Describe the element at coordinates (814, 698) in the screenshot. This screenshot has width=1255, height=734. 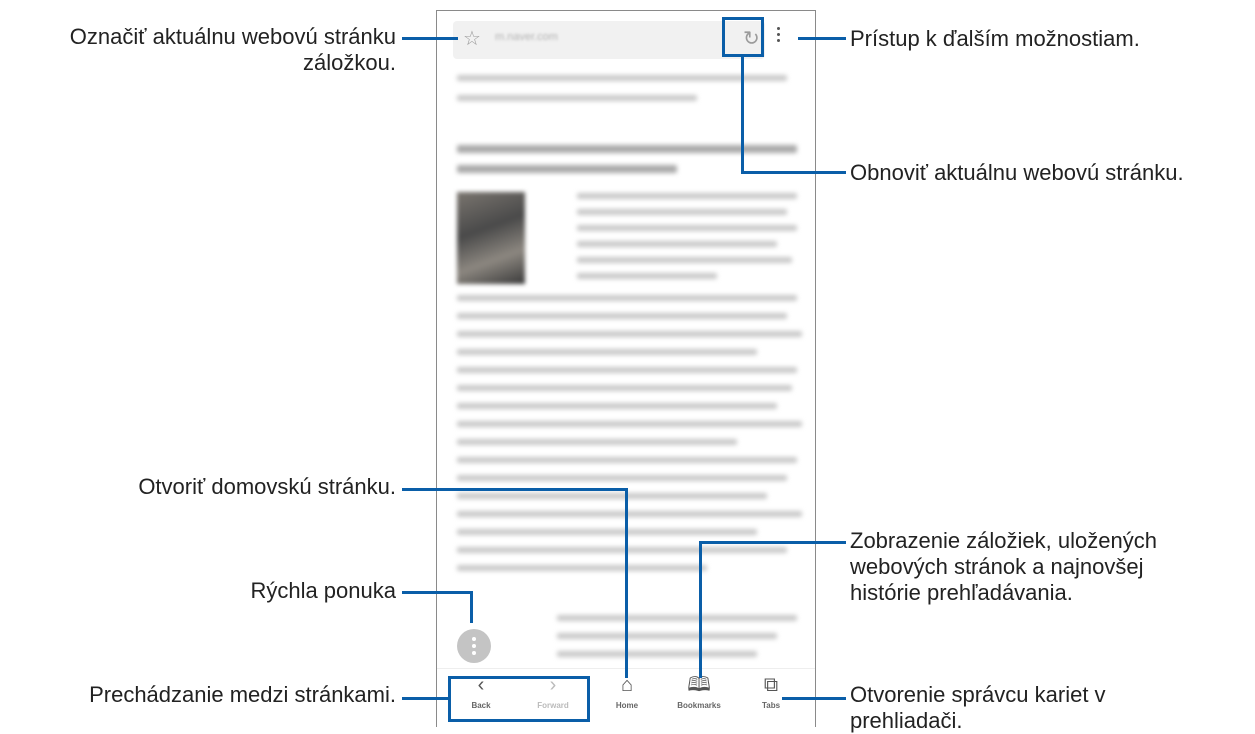
I see `tabs-leader-line` at that location.